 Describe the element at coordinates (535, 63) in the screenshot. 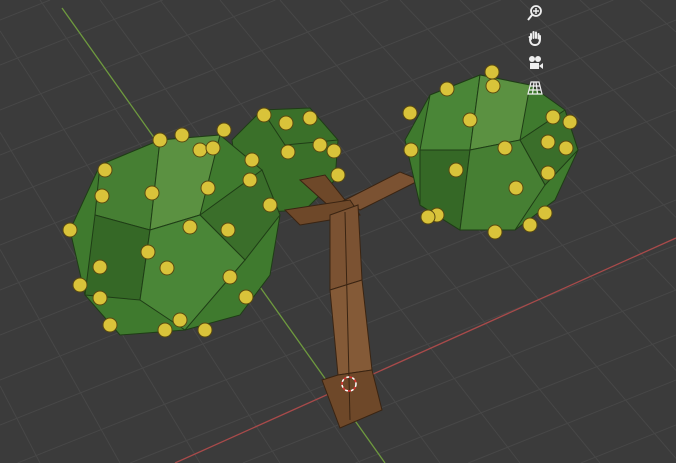

I see `camera-icon` at that location.